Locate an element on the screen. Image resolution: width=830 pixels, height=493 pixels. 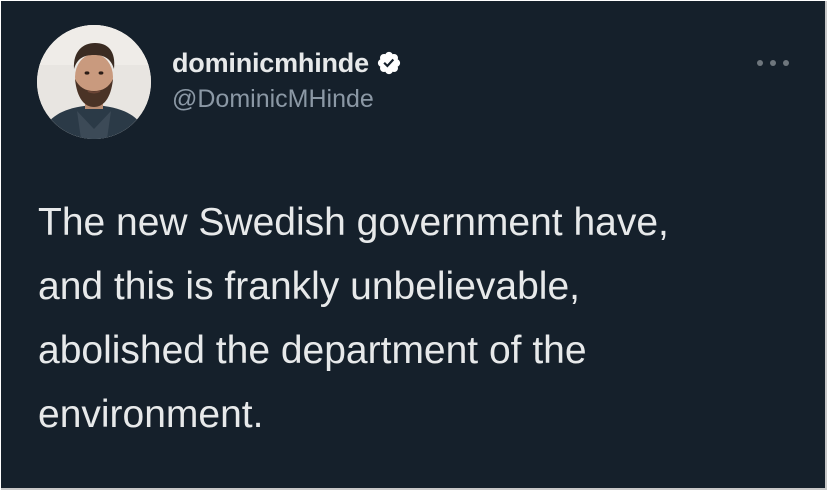
user-info: dominicmhinde @DominicMHinde is located at coordinates (287, 79).